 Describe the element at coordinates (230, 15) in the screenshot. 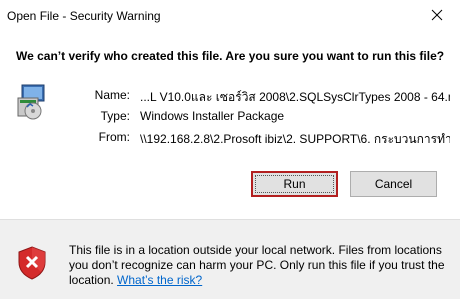

I see `title-bar: Open File - Security Warning` at that location.